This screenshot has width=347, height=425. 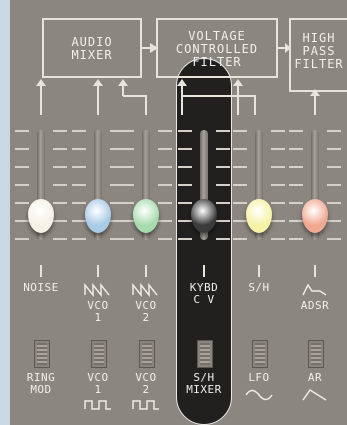 What do you see at coordinates (98, 384) in the screenshot?
I see `switch-label-1: VCO 1` at bounding box center [98, 384].